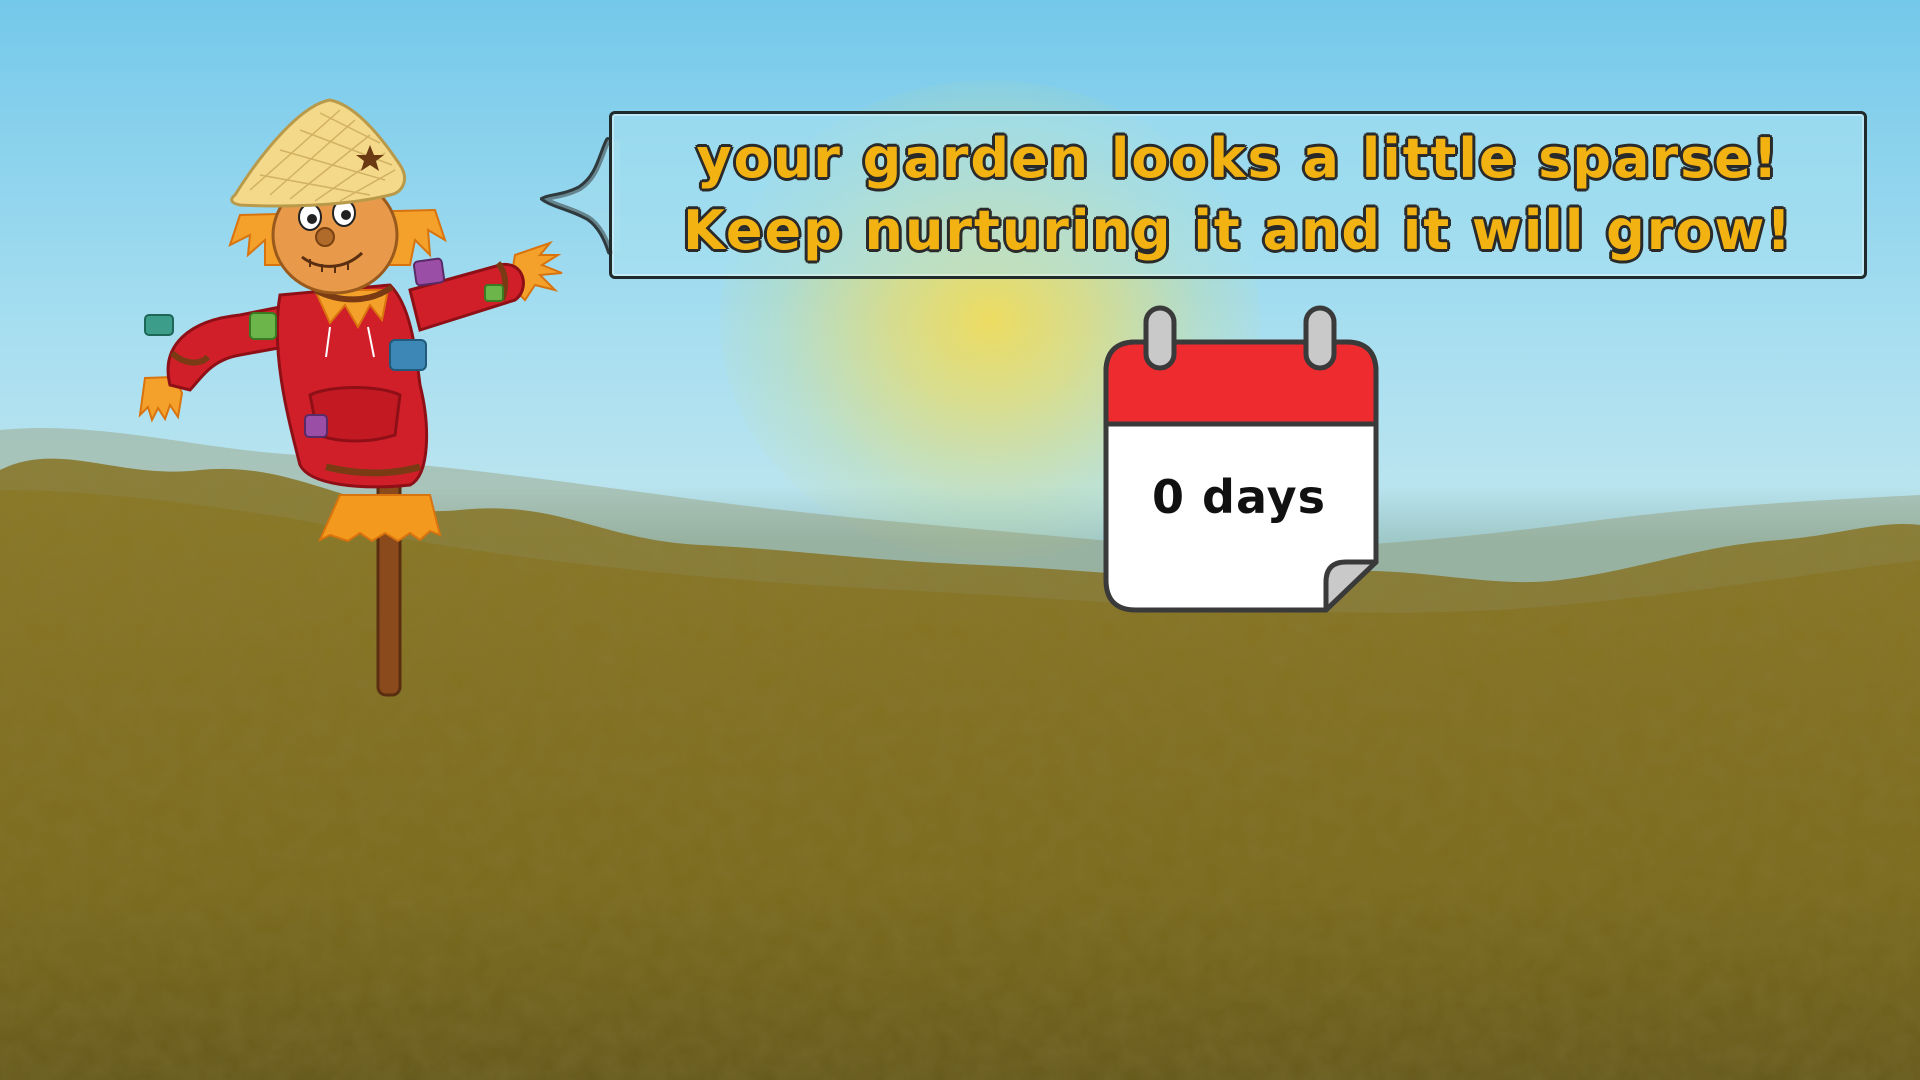 The image size is (1920, 1080). I want to click on speech-line-2: Keep nurturing it and it will grow!, so click(1238, 230).